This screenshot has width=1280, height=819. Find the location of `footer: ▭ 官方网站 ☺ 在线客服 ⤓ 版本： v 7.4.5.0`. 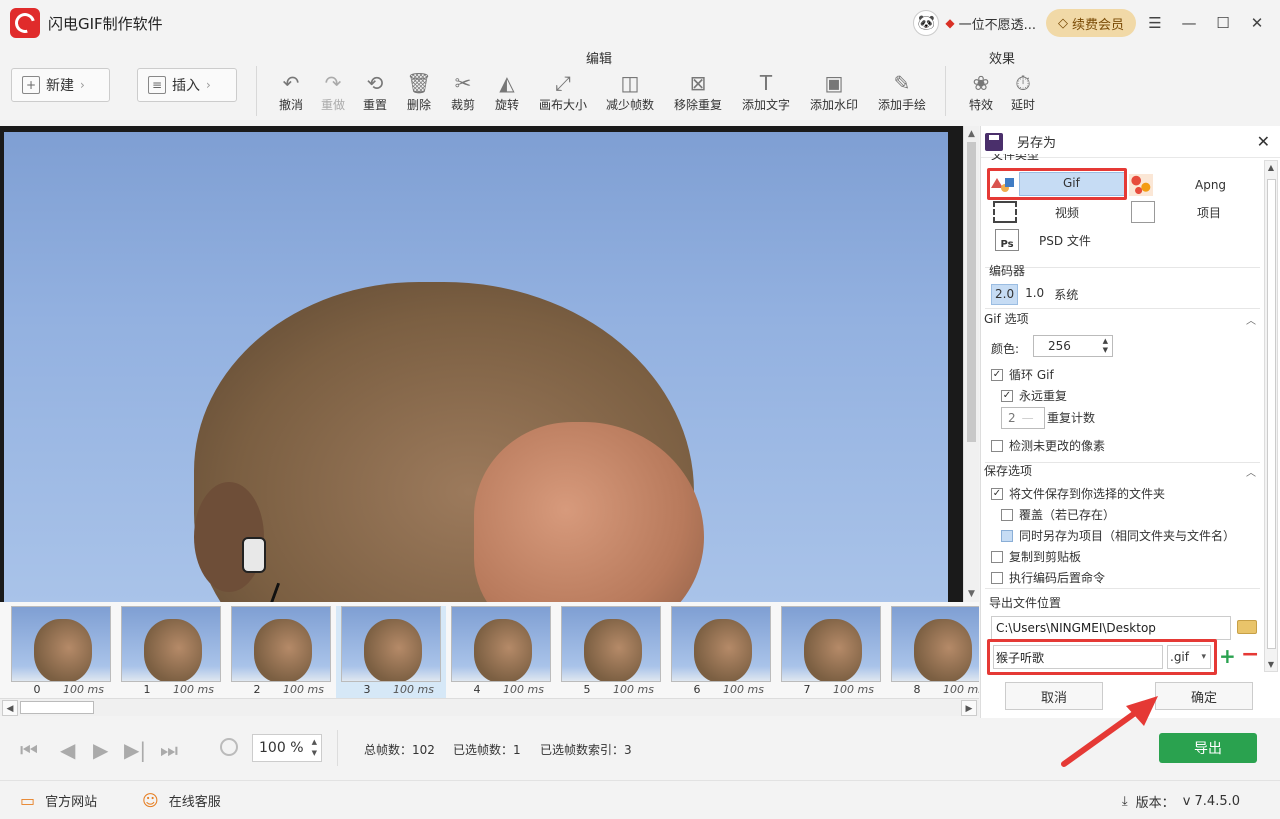

footer: ▭ 官方网站 ☺ 在线客服 ⤓ 版本： v 7.4.5.0 is located at coordinates (640, 799).